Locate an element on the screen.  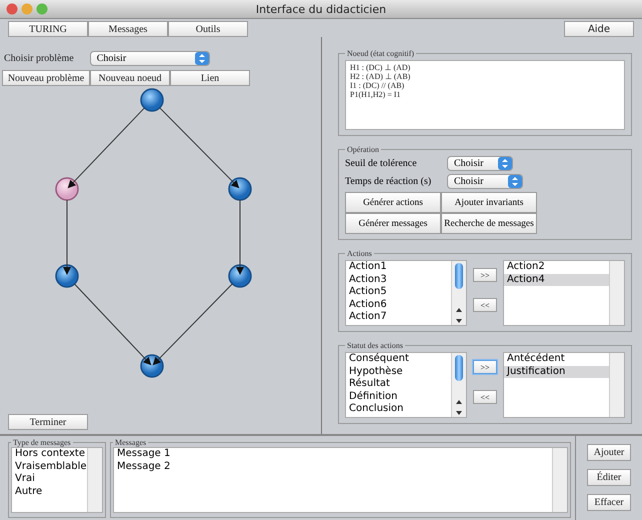
window-title: Interface du didacticien is located at coordinates (321, 9).